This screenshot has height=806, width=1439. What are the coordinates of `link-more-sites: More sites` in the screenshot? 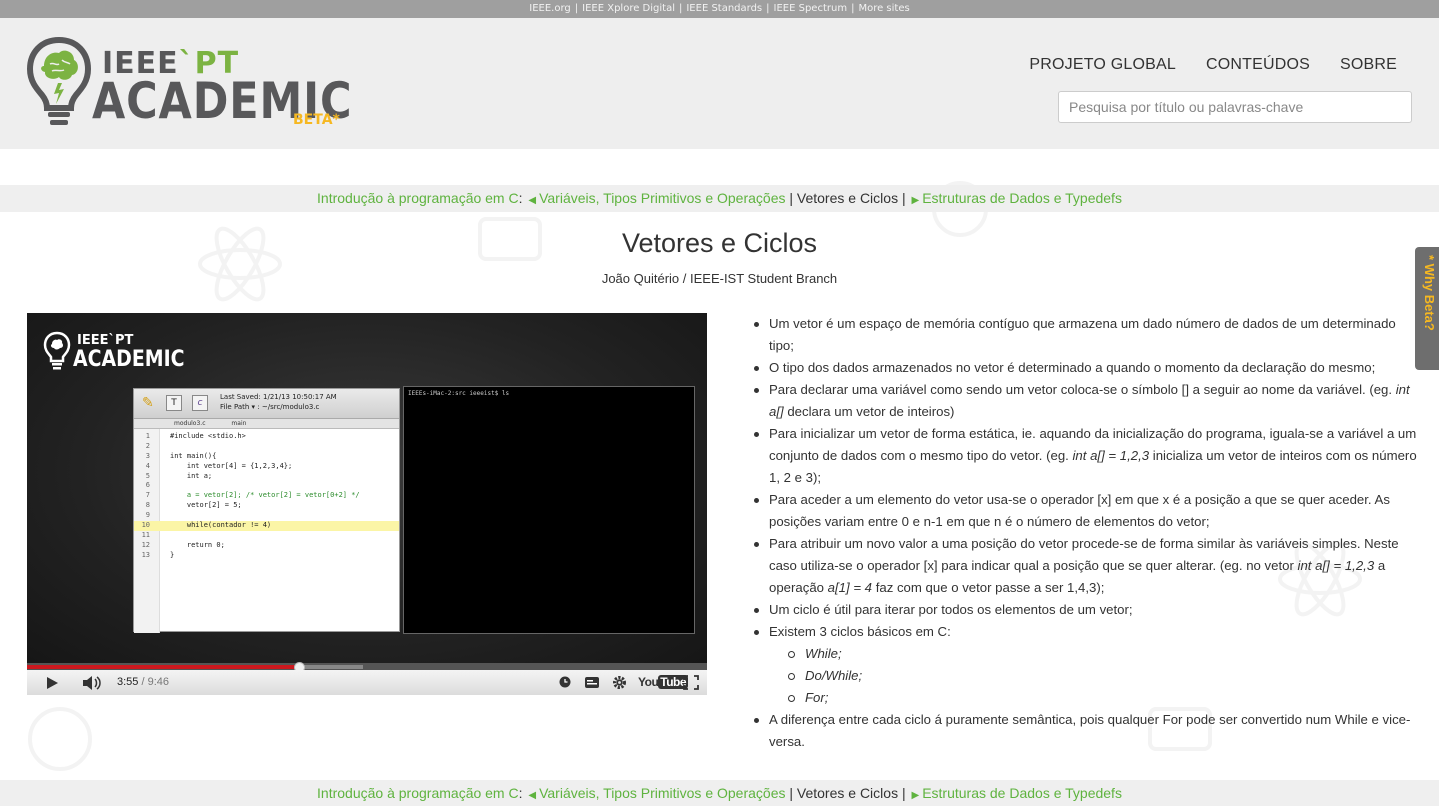 It's located at (883, 8).